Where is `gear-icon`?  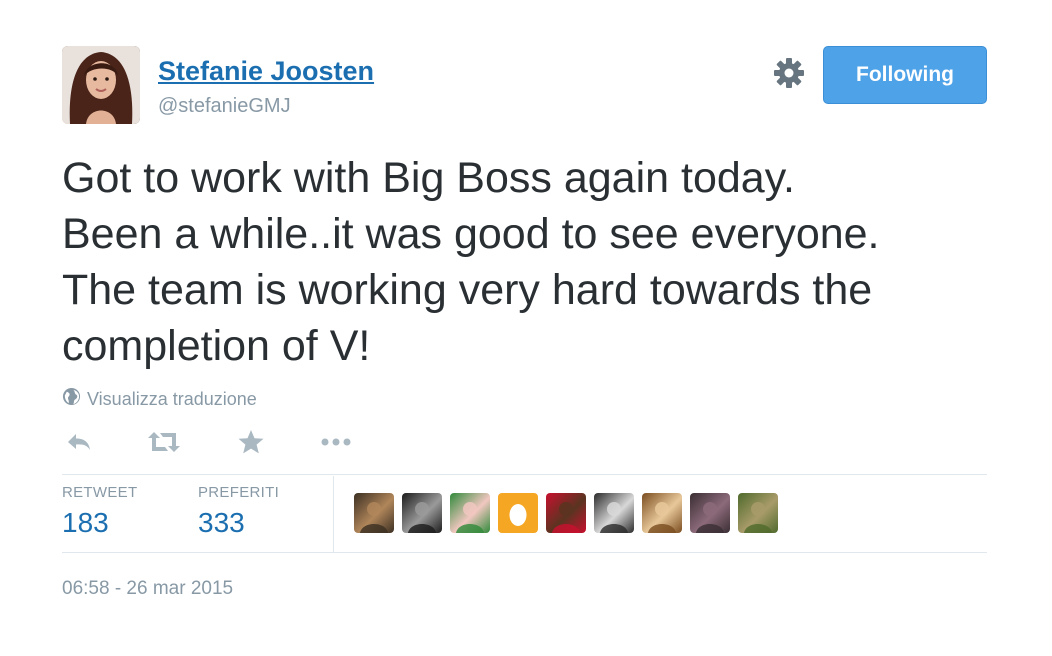 gear-icon is located at coordinates (789, 73).